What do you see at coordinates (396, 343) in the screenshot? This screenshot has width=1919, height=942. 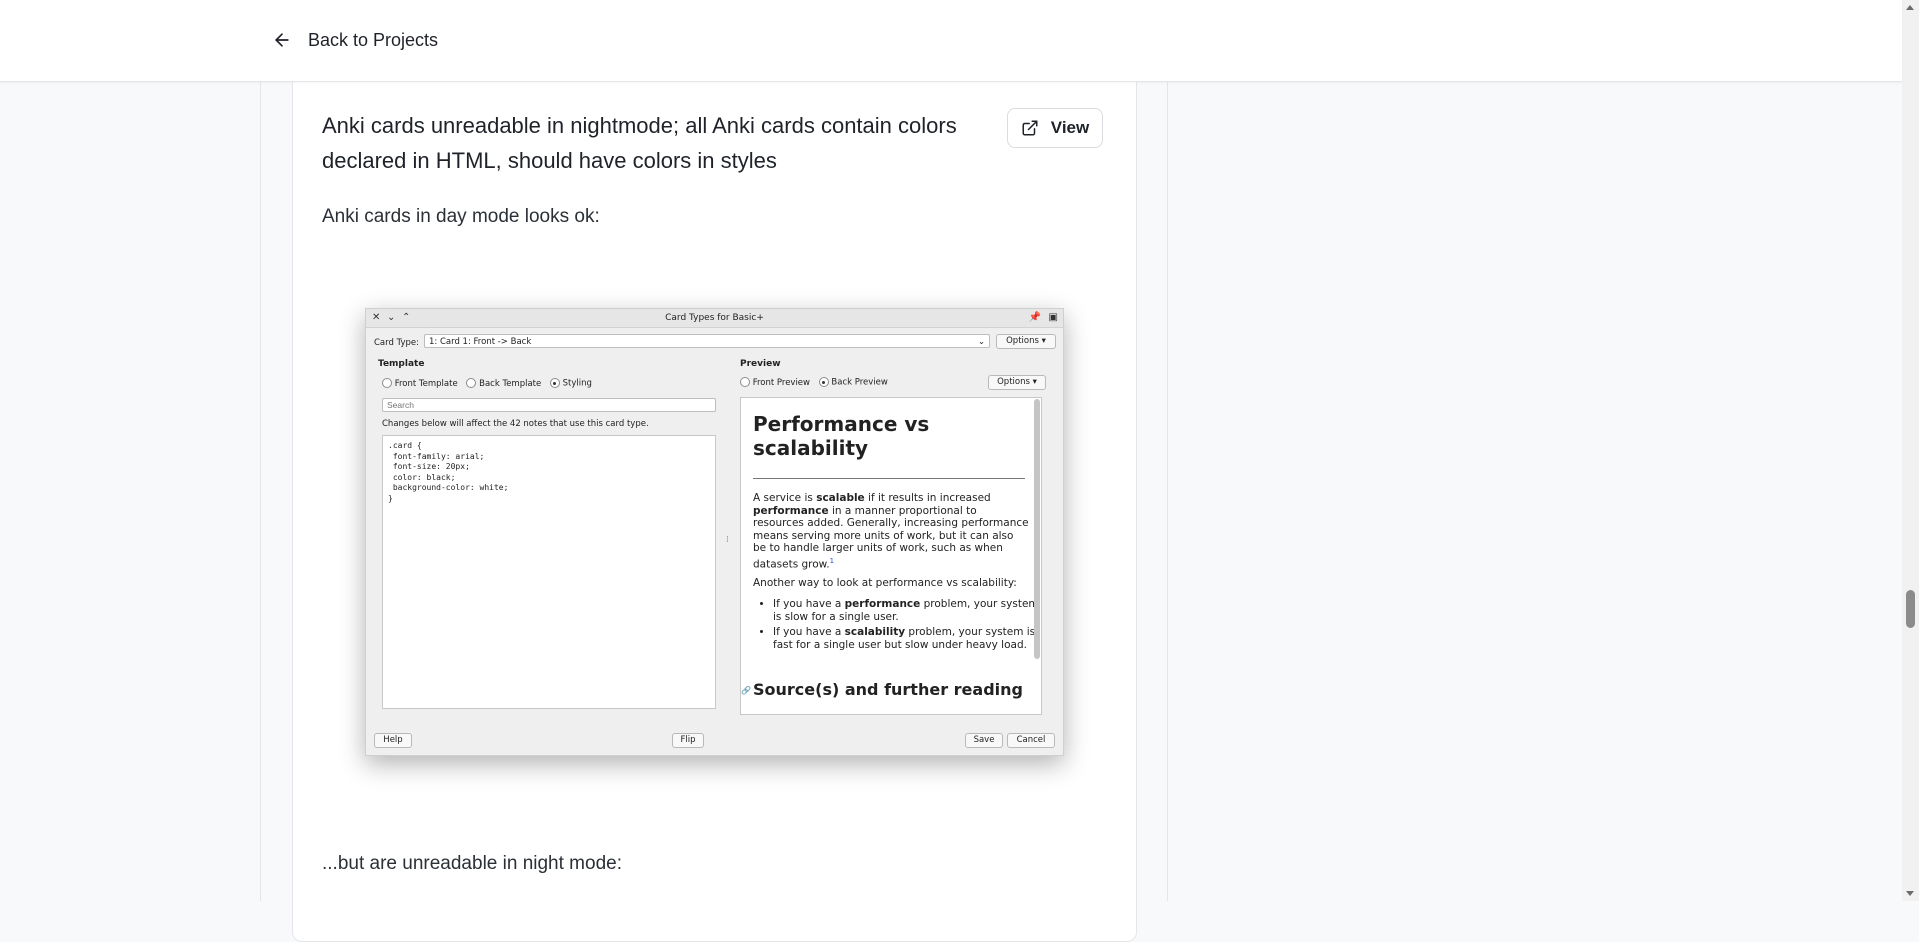 I see `card-type-label: Card Type:` at bounding box center [396, 343].